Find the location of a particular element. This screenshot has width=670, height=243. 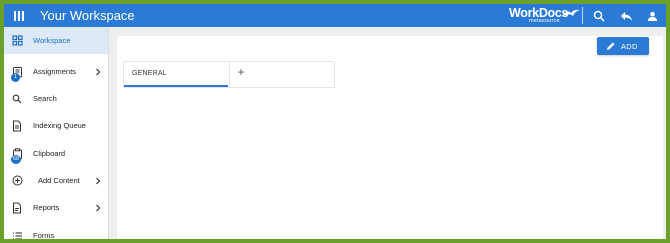

tab-bar: GENERAL + is located at coordinates (229, 74).